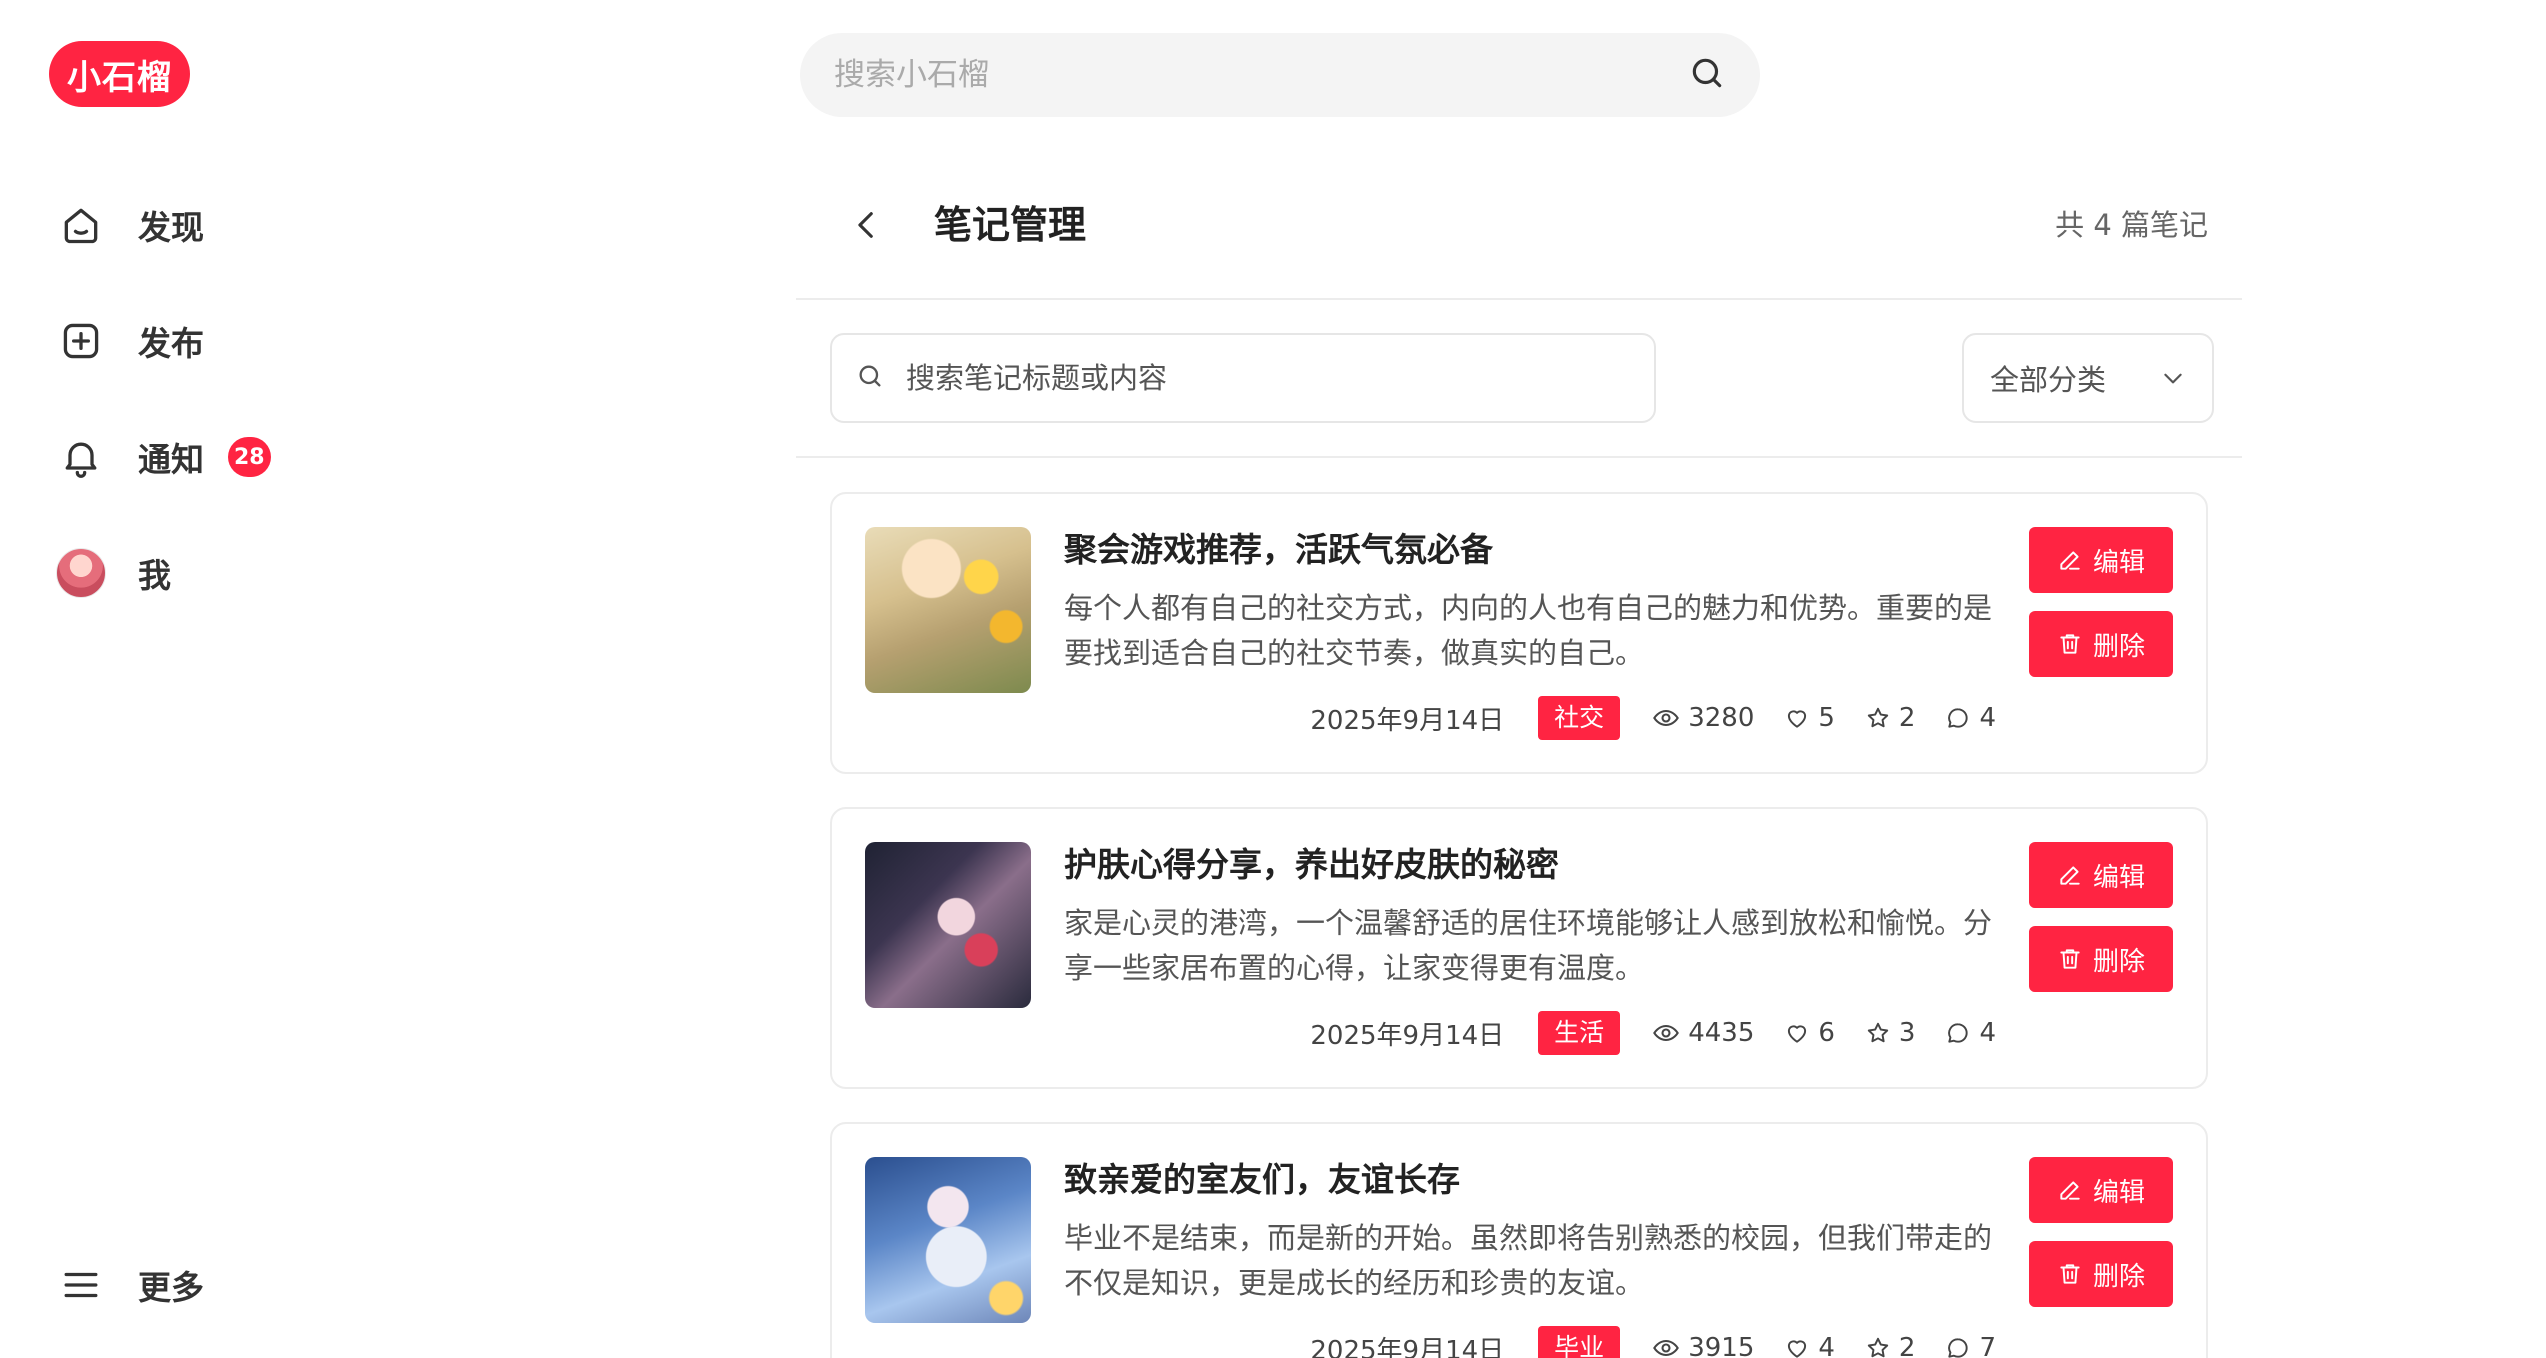 Image resolution: width=2546 pixels, height=1358 pixels. I want to click on likes-stat: 5, so click(1809, 718).